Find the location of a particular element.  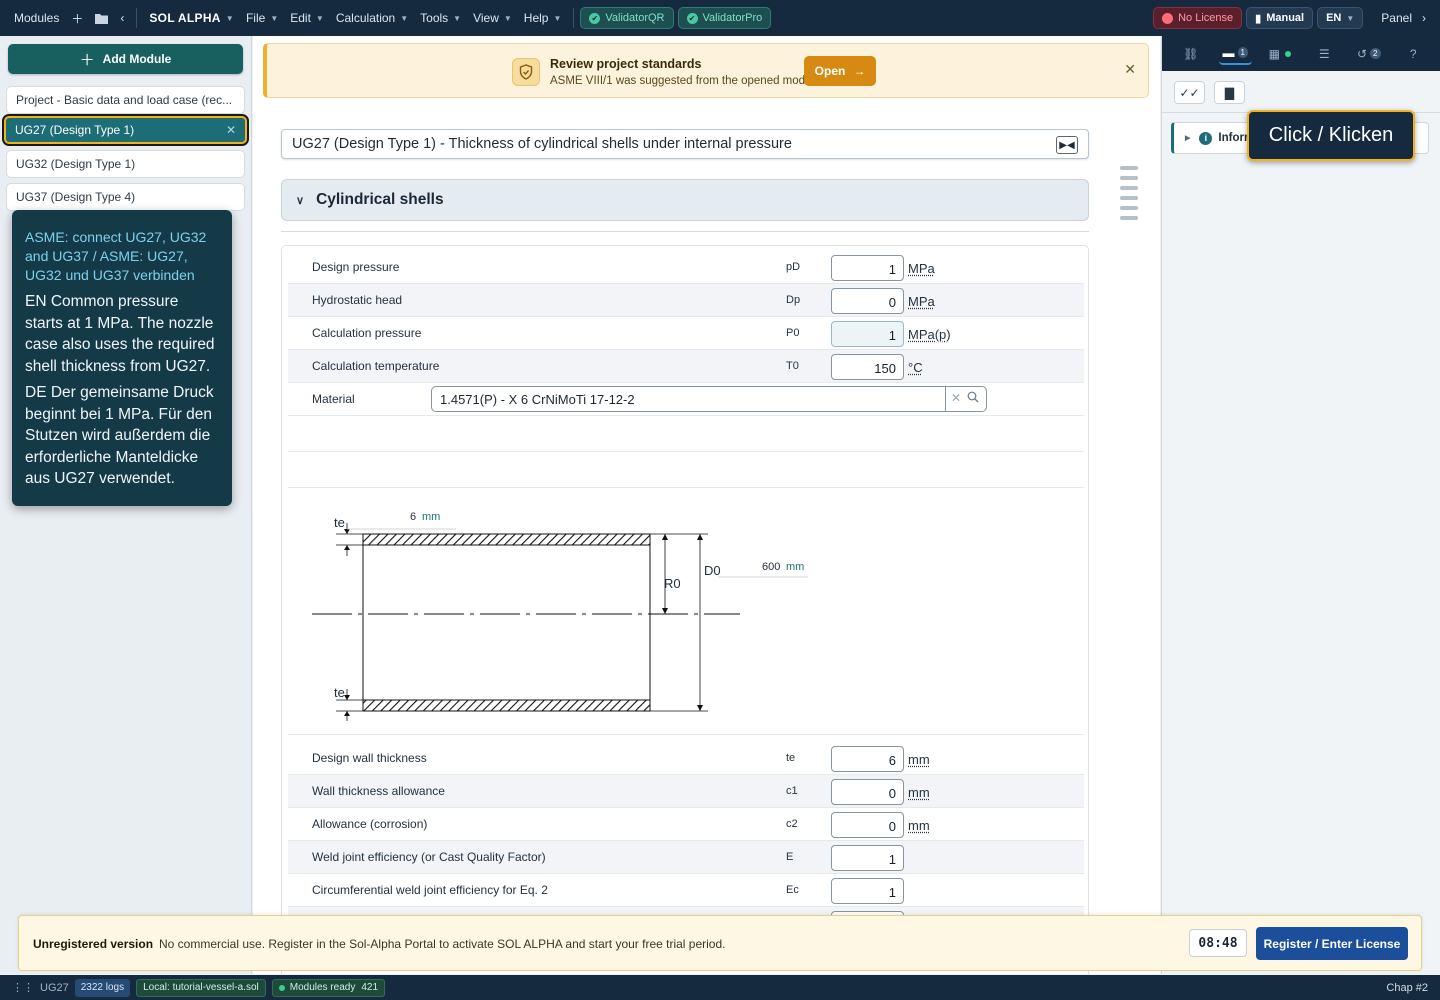

tab-comments: ▬ 1 is located at coordinates (1235, 54).